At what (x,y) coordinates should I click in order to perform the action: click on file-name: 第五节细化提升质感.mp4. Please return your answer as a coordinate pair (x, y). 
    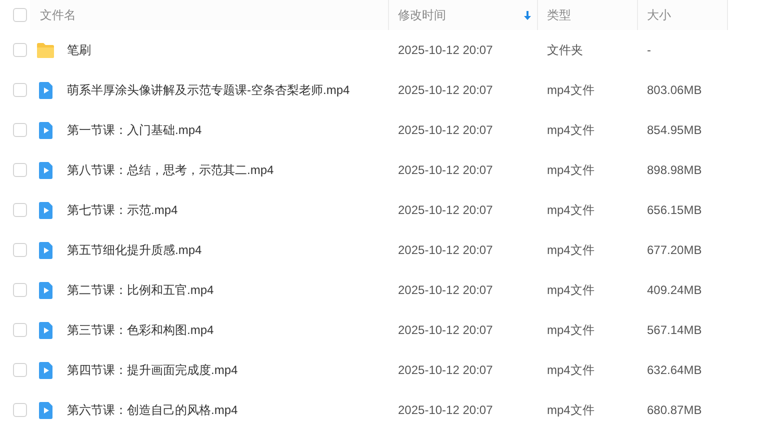
    Looking at the image, I should click on (134, 250).